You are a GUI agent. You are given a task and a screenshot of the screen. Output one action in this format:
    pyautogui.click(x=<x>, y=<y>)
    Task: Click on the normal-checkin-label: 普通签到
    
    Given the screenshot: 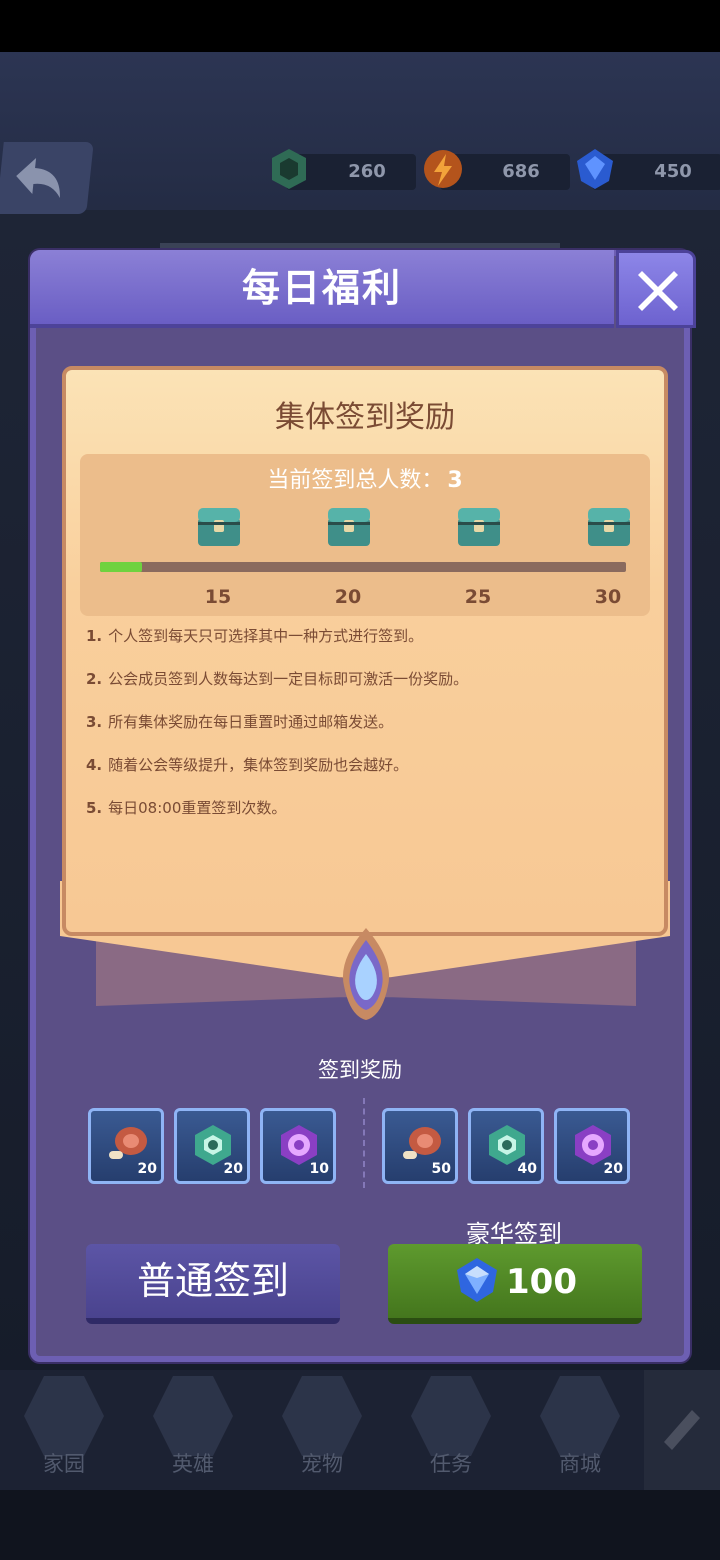 What is the action you would take?
    pyautogui.click(x=212, y=1281)
    